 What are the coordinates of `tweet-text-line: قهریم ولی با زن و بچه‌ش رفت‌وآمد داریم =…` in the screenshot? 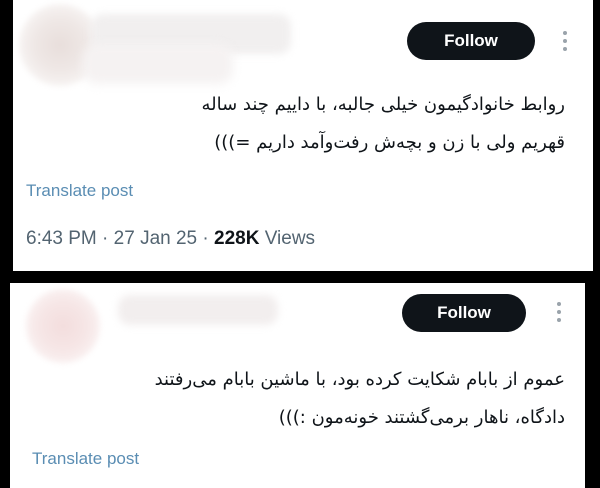 It's located at (389, 142).